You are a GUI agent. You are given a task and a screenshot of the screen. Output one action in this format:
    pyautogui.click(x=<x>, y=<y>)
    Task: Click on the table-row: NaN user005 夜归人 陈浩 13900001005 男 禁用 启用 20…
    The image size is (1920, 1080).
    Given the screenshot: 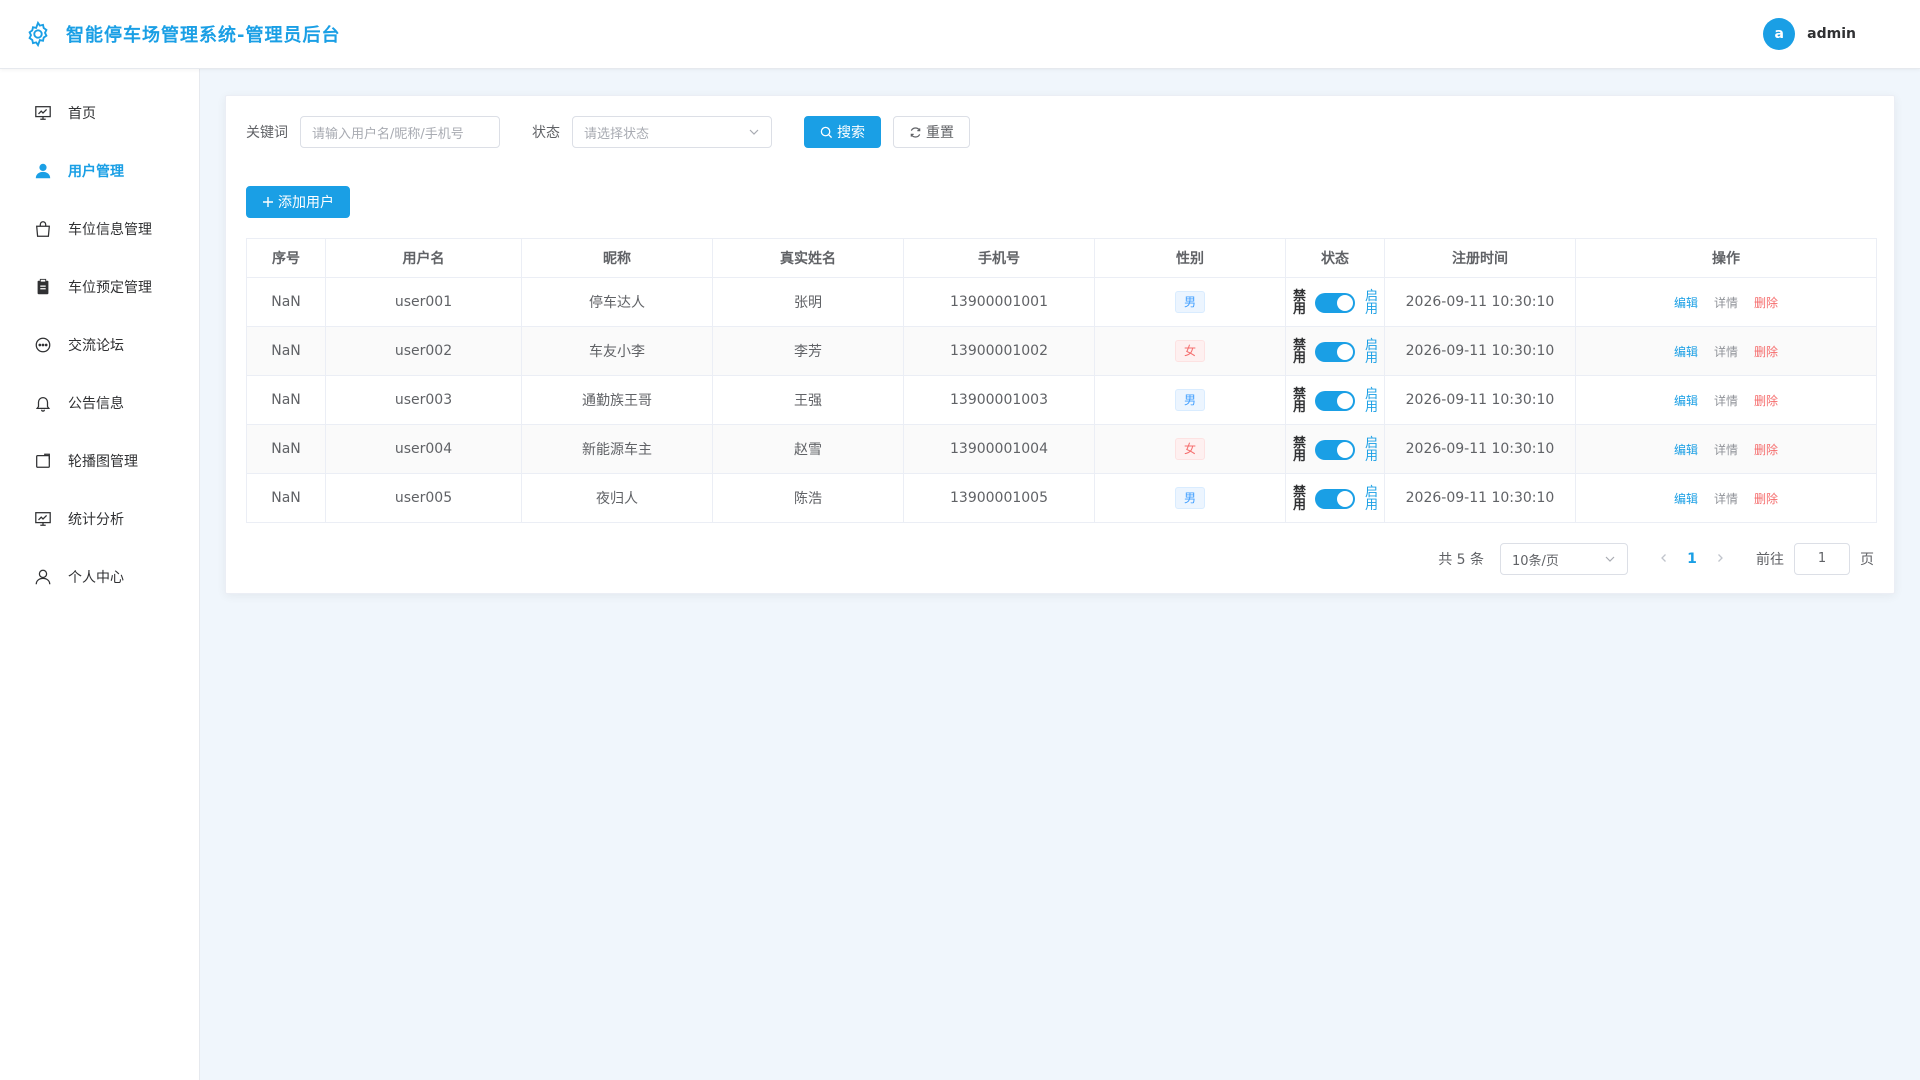 What is the action you would take?
    pyautogui.click(x=1061, y=498)
    